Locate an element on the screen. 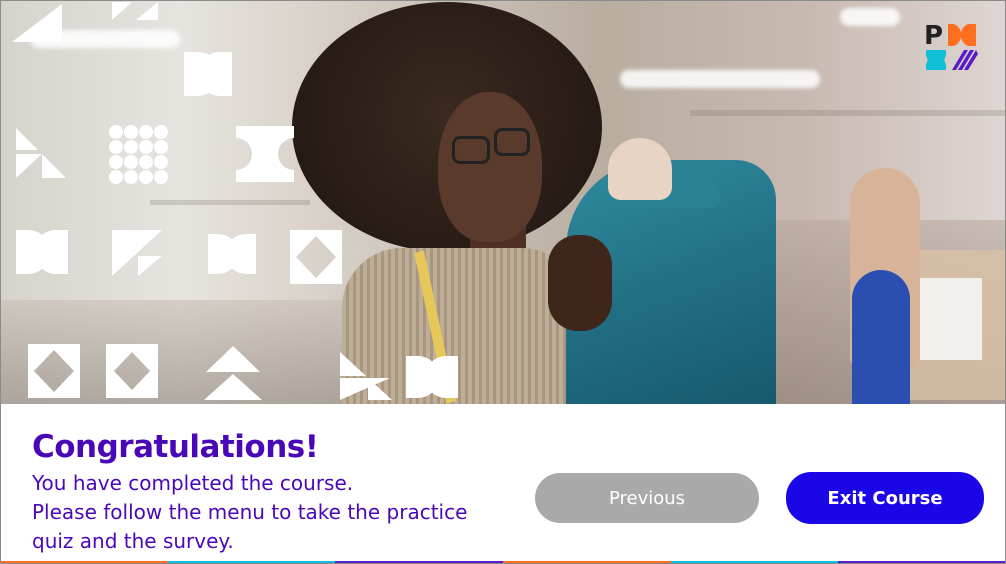 Image resolution: width=1006 pixels, height=564 pixels. pmi-logo-icon: P is located at coordinates (952, 46).